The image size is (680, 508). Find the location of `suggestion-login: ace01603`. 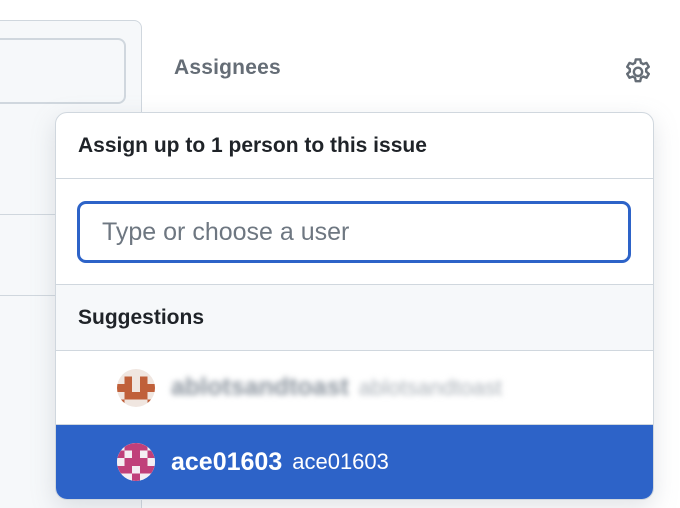

suggestion-login: ace01603 is located at coordinates (227, 461).